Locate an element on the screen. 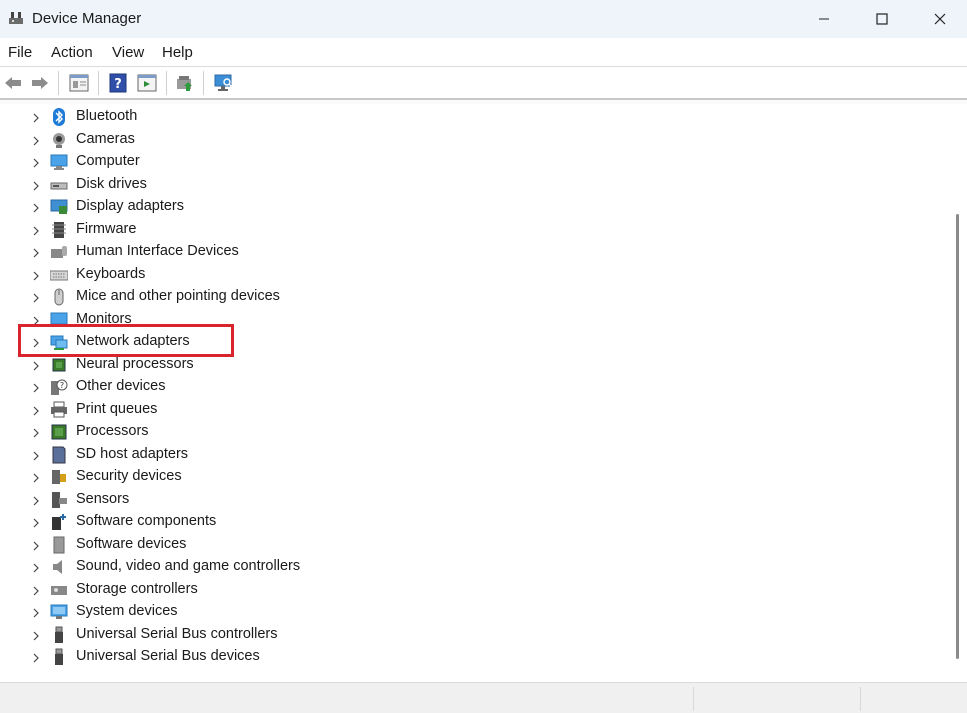 The image size is (967, 713). close-icon is located at coordinates (940, 19).